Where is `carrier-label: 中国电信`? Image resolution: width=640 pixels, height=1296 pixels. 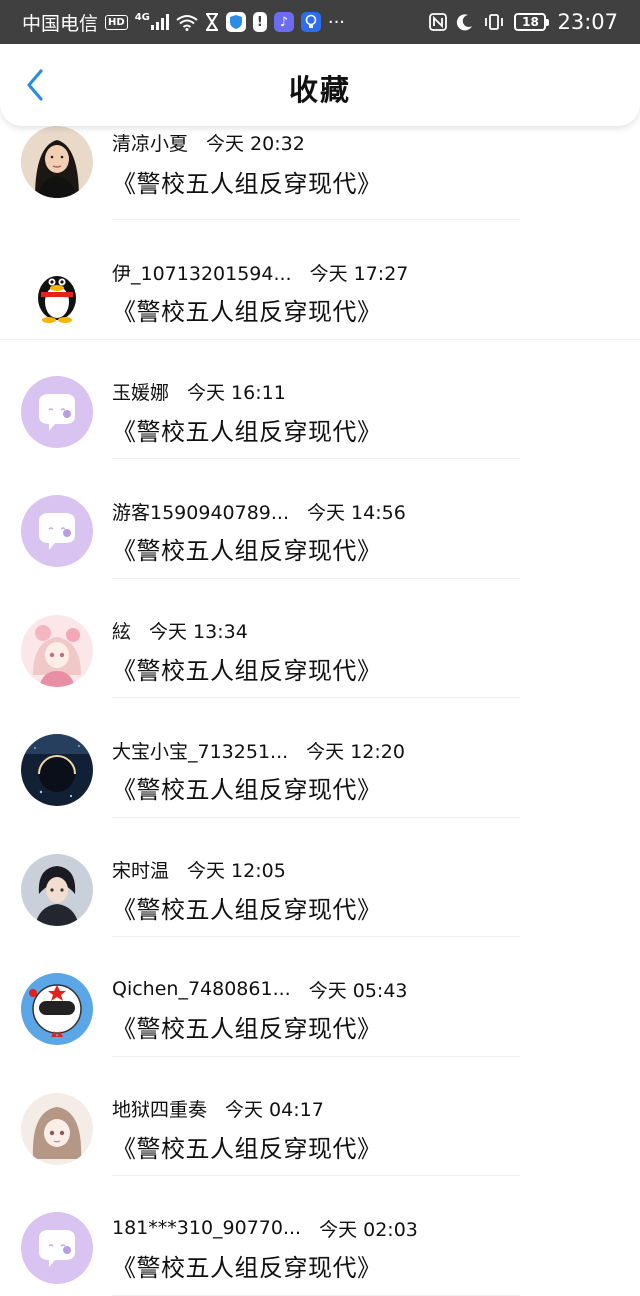 carrier-label: 中国电信 is located at coordinates (60, 23).